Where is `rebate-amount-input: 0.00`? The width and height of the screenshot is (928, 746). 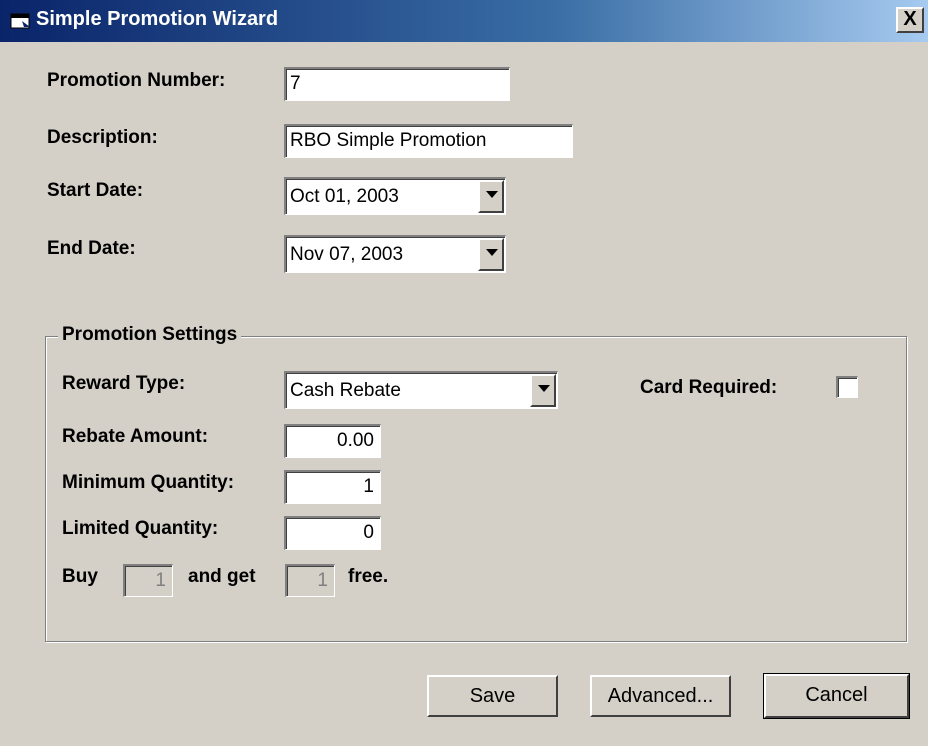 rebate-amount-input: 0.00 is located at coordinates (332, 441).